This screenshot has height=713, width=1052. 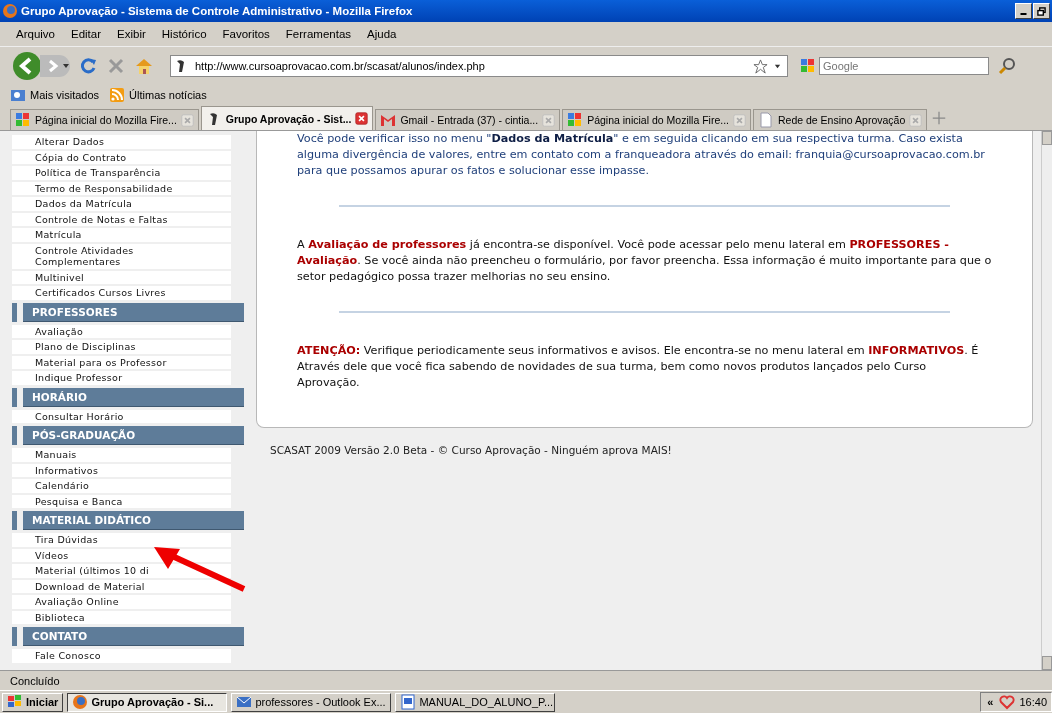 What do you see at coordinates (382, 34) in the screenshot?
I see `menu-item: Ajuda` at bounding box center [382, 34].